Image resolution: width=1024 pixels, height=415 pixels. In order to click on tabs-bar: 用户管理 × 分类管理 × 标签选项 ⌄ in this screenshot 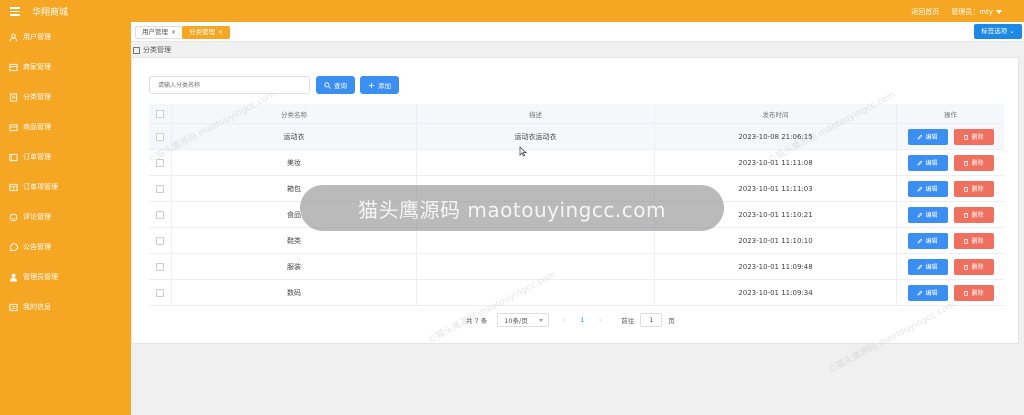, I will do `click(577, 32)`.